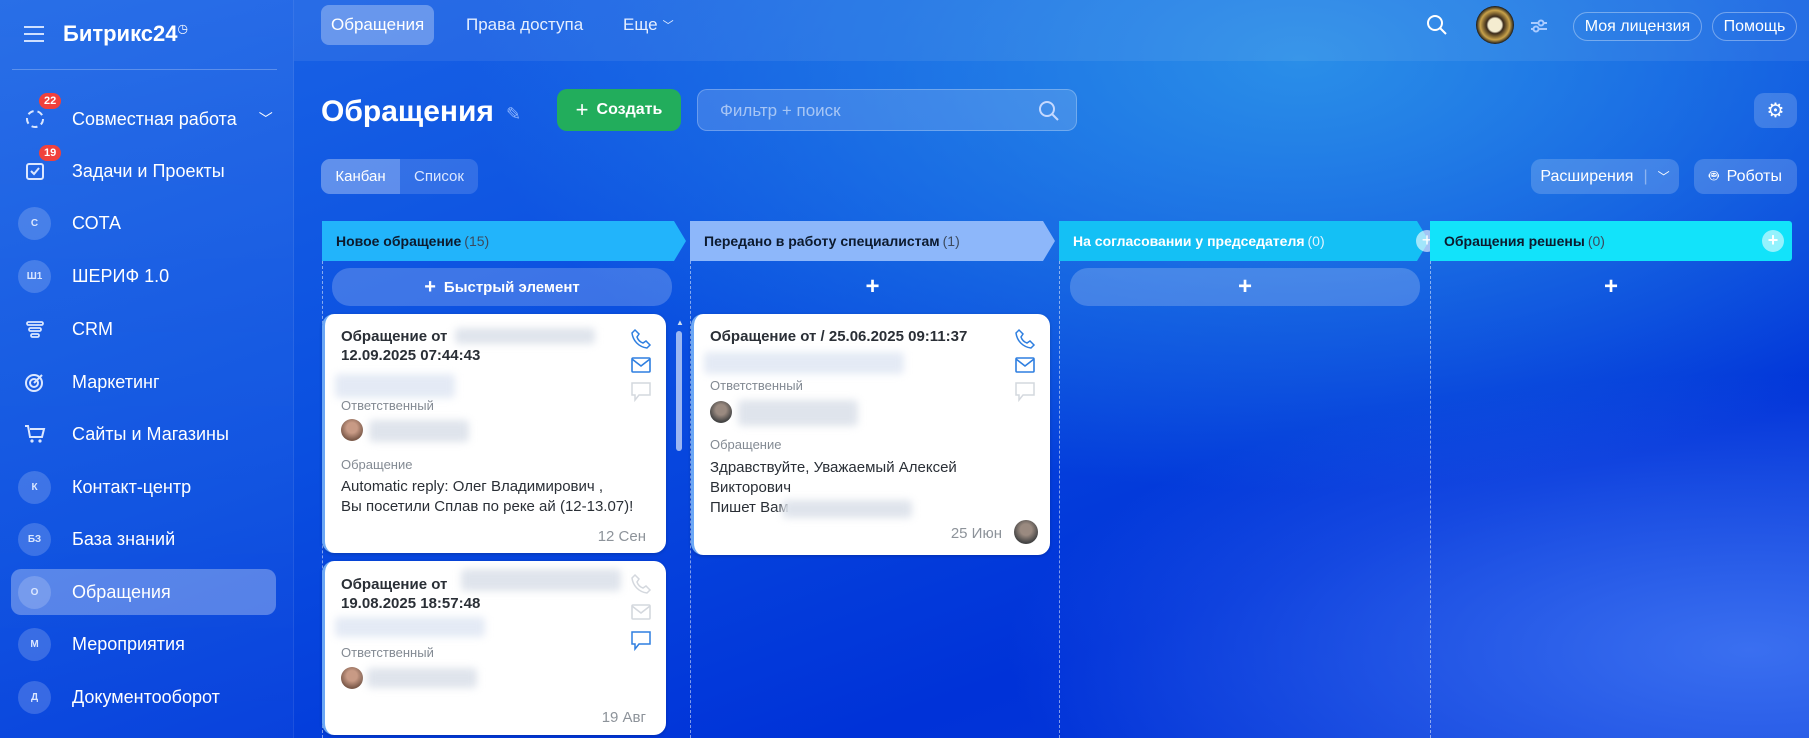  What do you see at coordinates (1514, 241) in the screenshot?
I see `column-title: Обращения решены` at bounding box center [1514, 241].